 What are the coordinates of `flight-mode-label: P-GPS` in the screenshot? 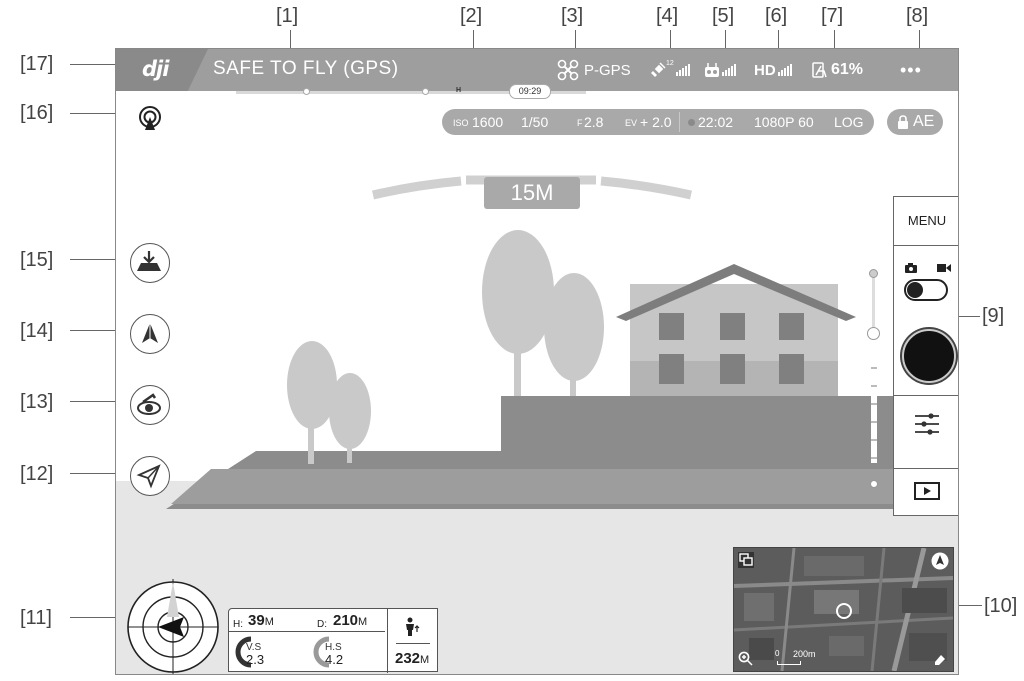 It's located at (607, 70).